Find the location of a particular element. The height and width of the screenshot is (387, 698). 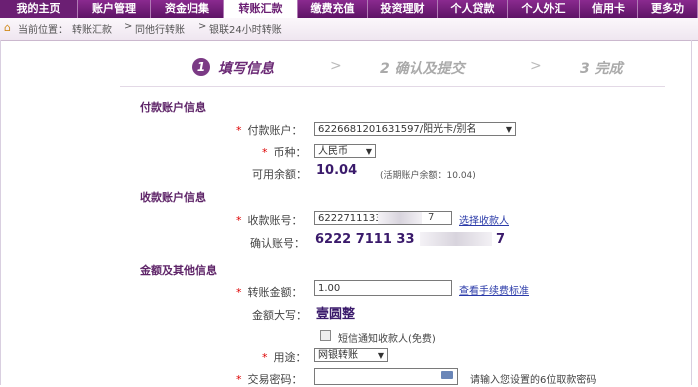

nav-tab-invest: 投资理财 is located at coordinates (403, 9).